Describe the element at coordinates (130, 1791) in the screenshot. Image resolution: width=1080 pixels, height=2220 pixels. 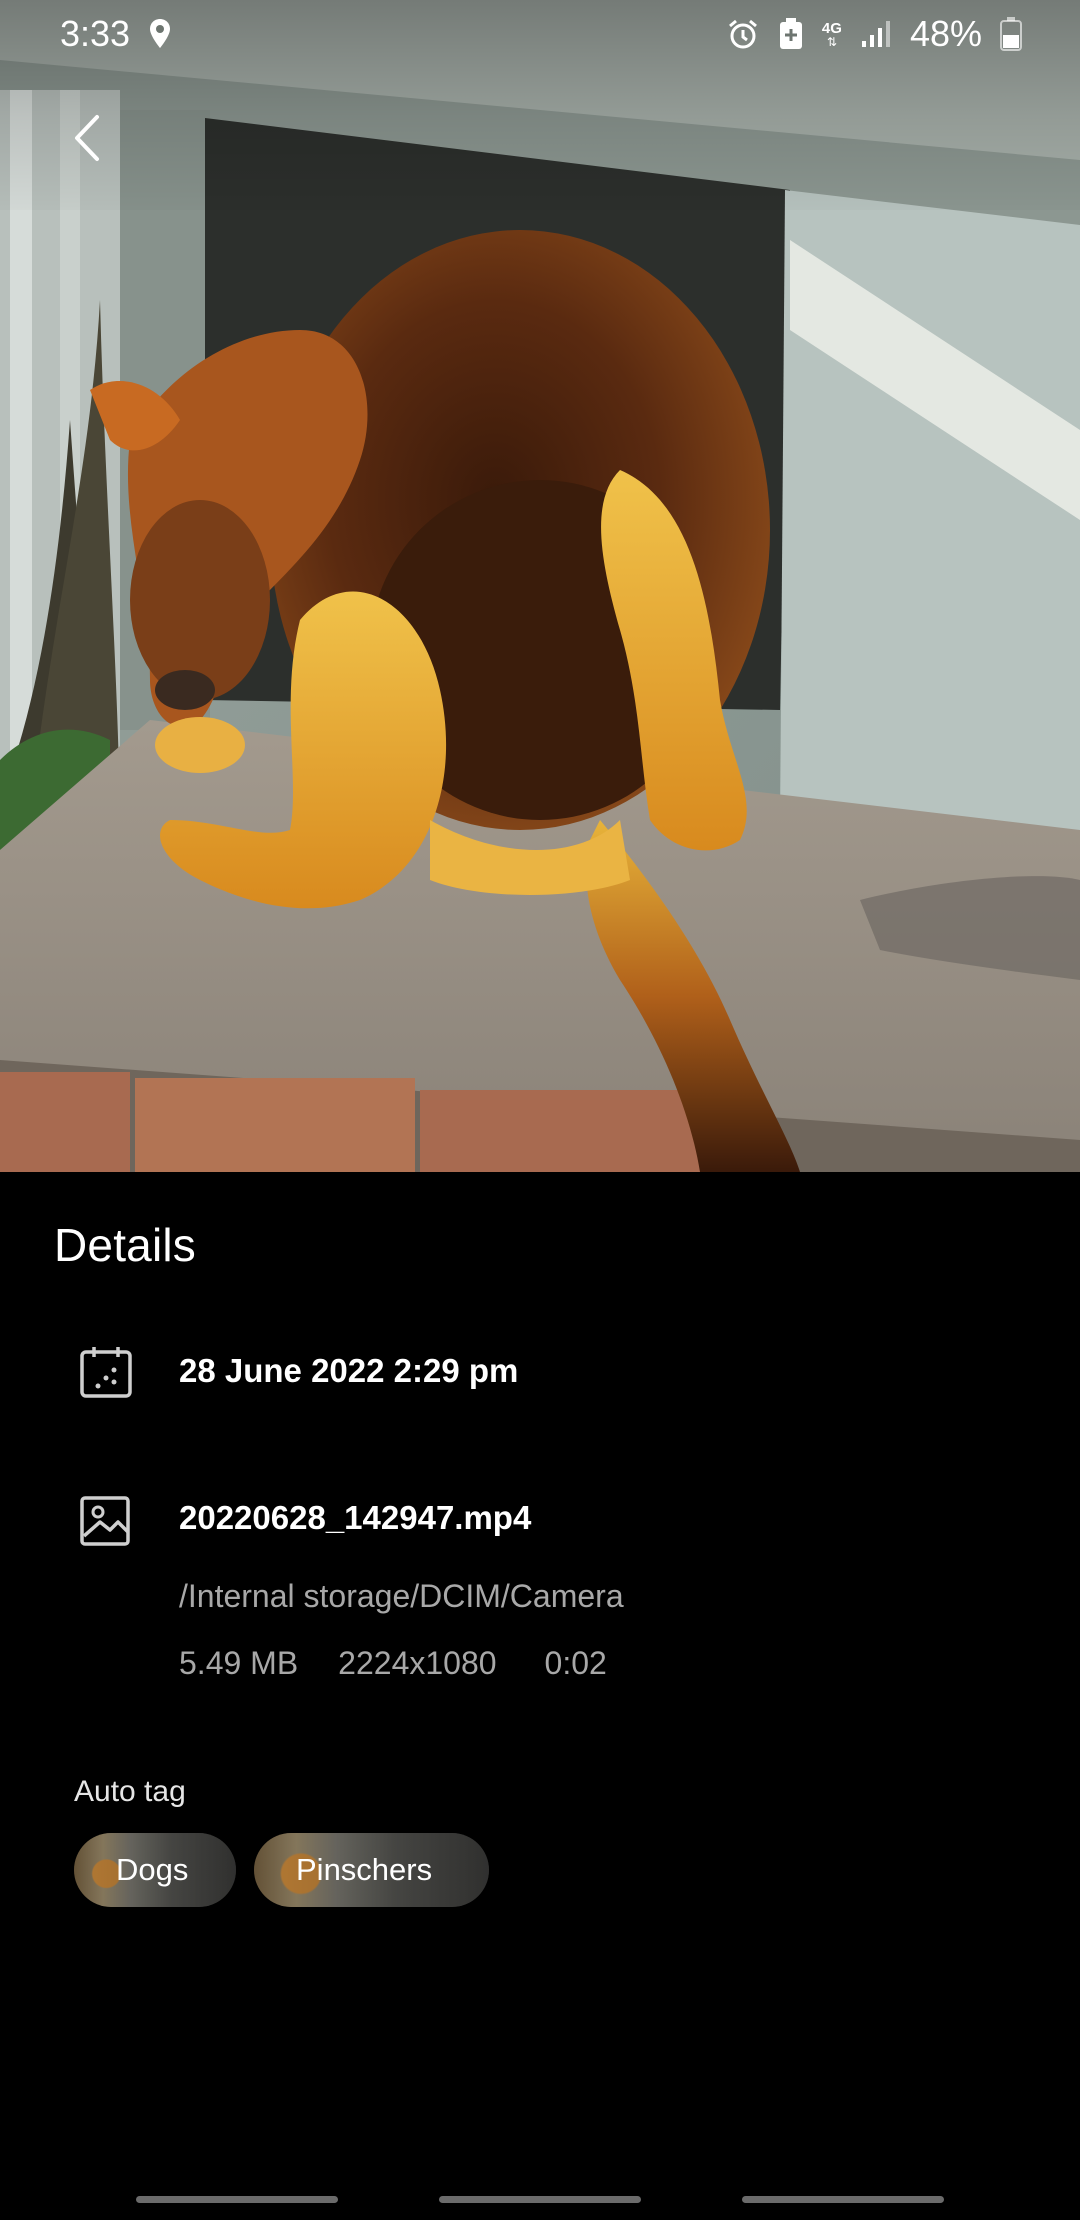
I see `auto-tag-label: Auto tag` at that location.